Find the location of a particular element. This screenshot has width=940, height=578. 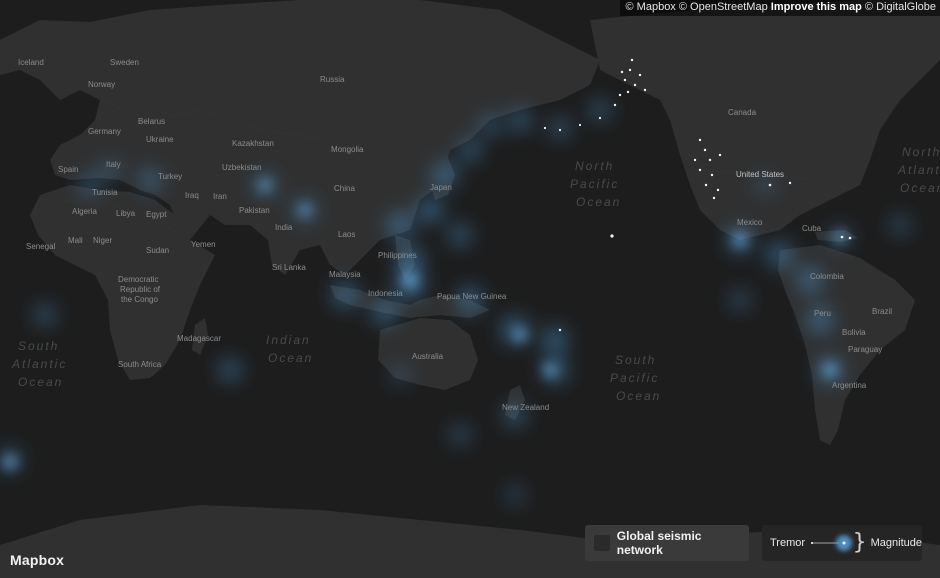

tremor-label: Tremor is located at coordinates (788, 543).